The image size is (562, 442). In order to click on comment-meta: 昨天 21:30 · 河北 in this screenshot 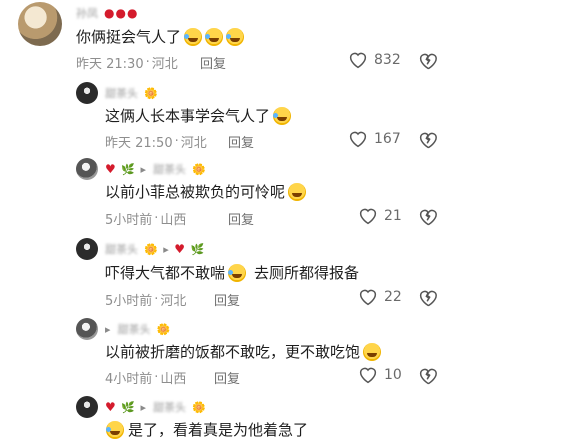, I will do `click(127, 62)`.